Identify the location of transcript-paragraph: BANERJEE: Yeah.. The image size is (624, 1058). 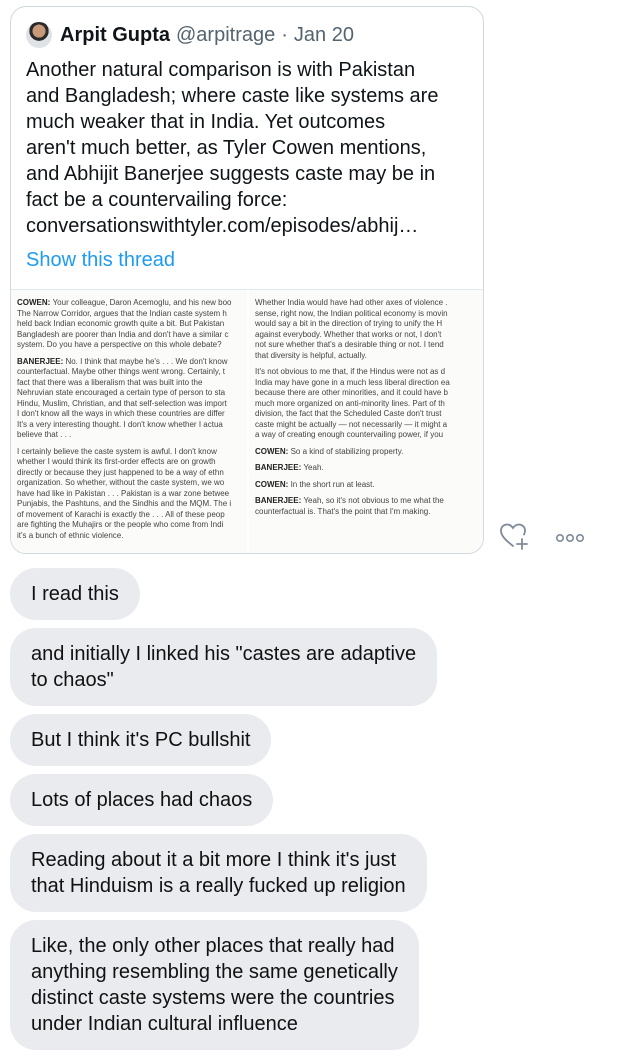
(366, 468).